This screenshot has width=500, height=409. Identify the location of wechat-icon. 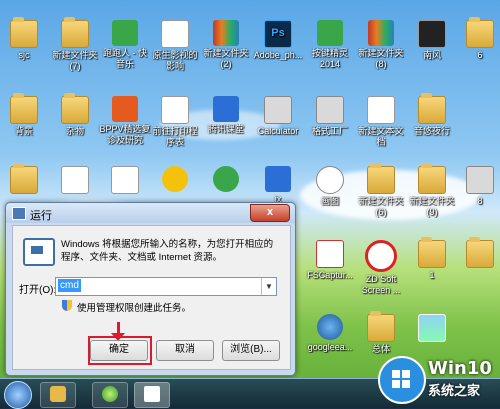
(226, 179).